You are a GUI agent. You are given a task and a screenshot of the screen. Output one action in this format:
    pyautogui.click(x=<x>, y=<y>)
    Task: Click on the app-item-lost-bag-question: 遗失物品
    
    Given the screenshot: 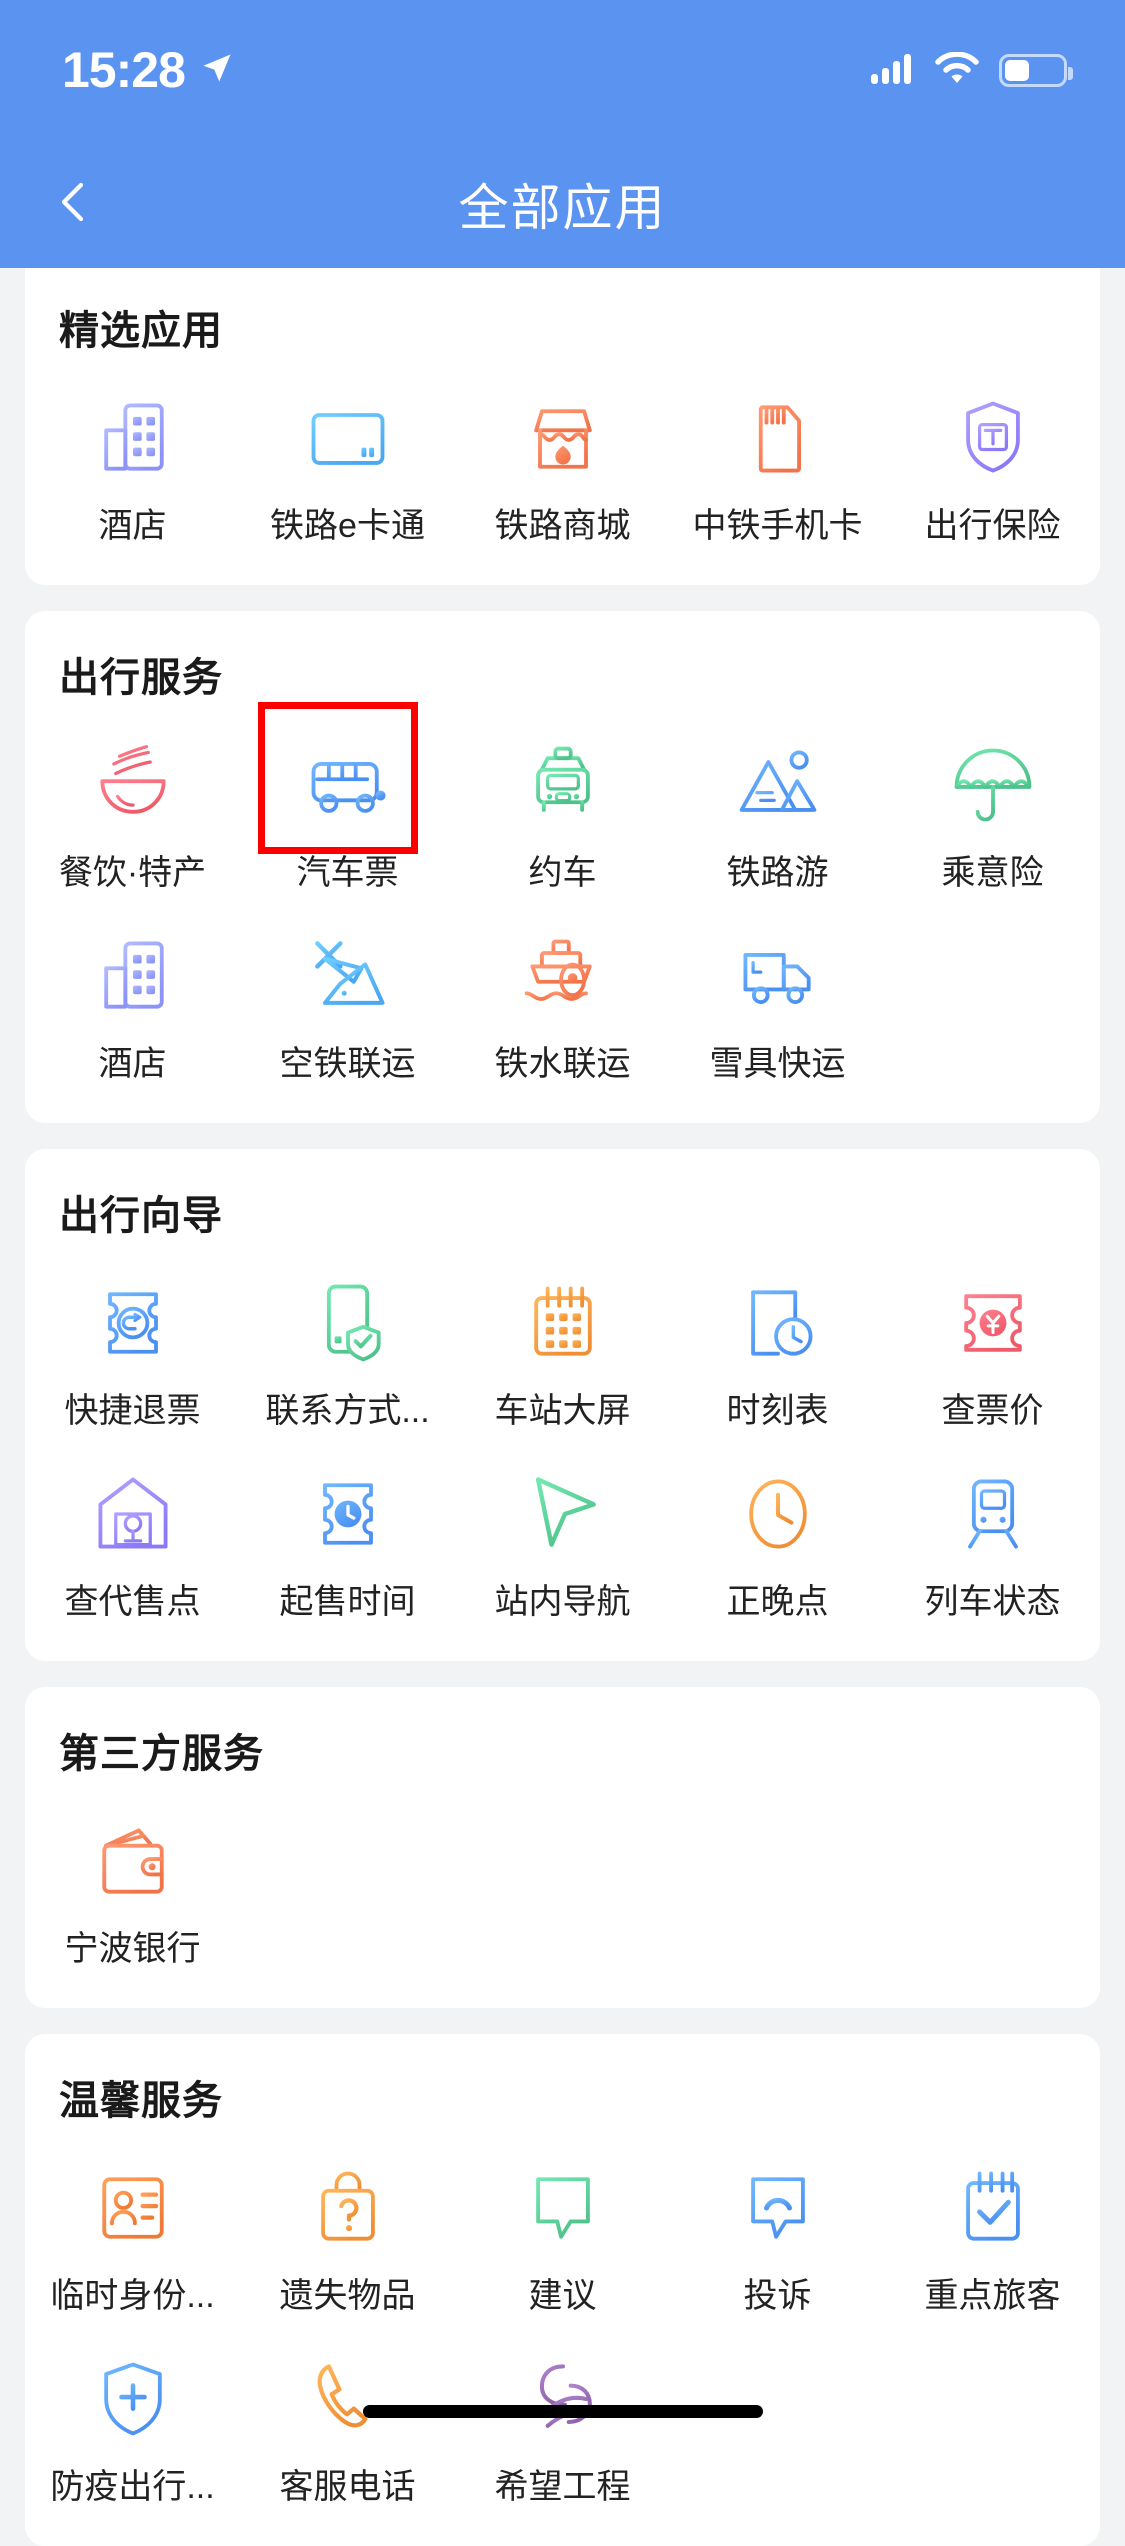 What is the action you would take?
    pyautogui.click(x=347, y=2231)
    